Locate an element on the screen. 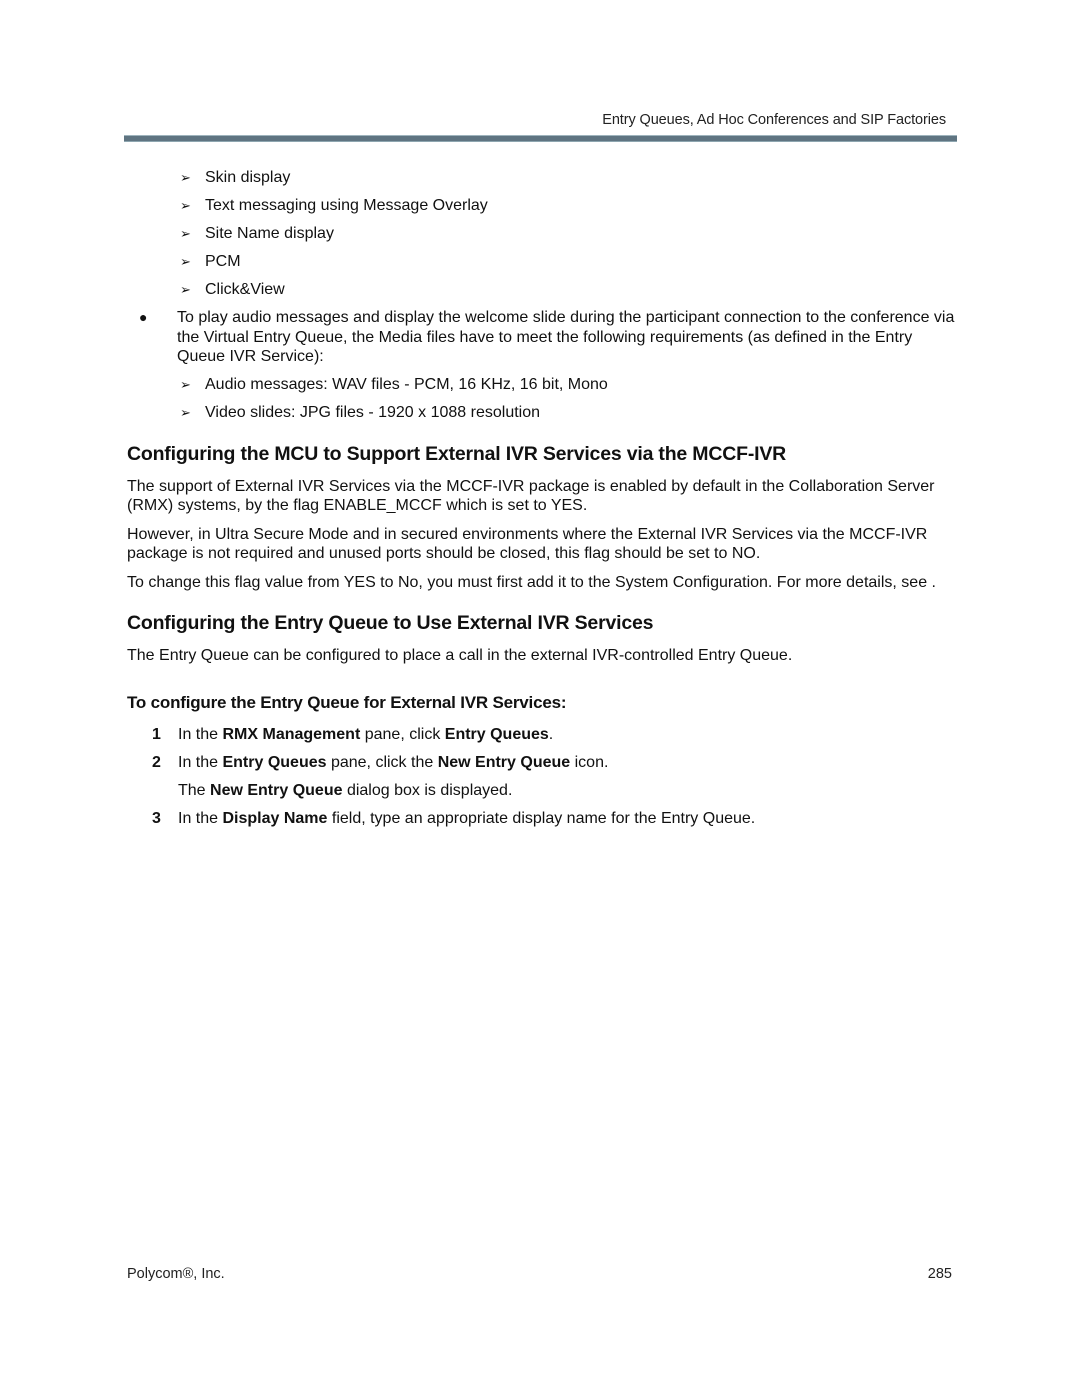 Image resolution: width=1080 pixels, height=1397 pixels. step-number: 3 is located at coordinates (156, 818).